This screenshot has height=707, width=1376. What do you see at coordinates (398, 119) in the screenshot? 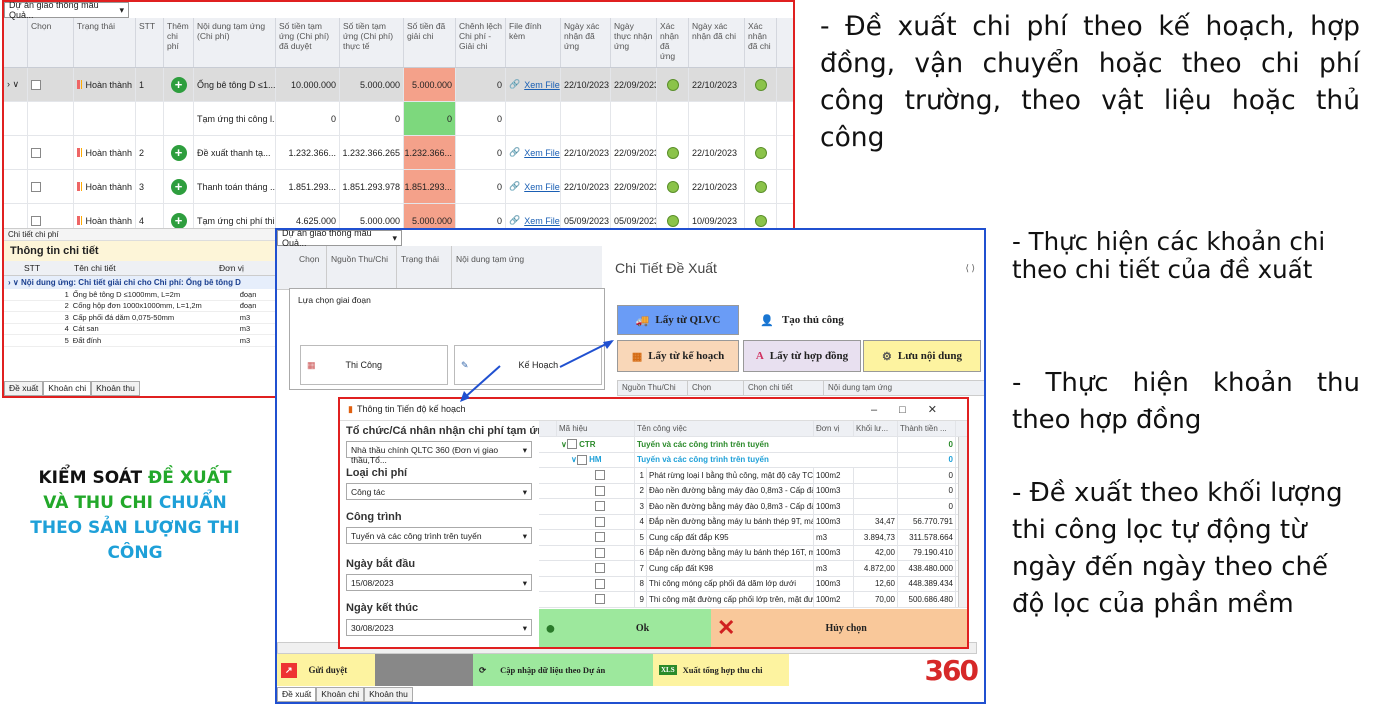
I see `table-row: Tạm ứng thi công l... 0 0 0 0` at bounding box center [398, 119].